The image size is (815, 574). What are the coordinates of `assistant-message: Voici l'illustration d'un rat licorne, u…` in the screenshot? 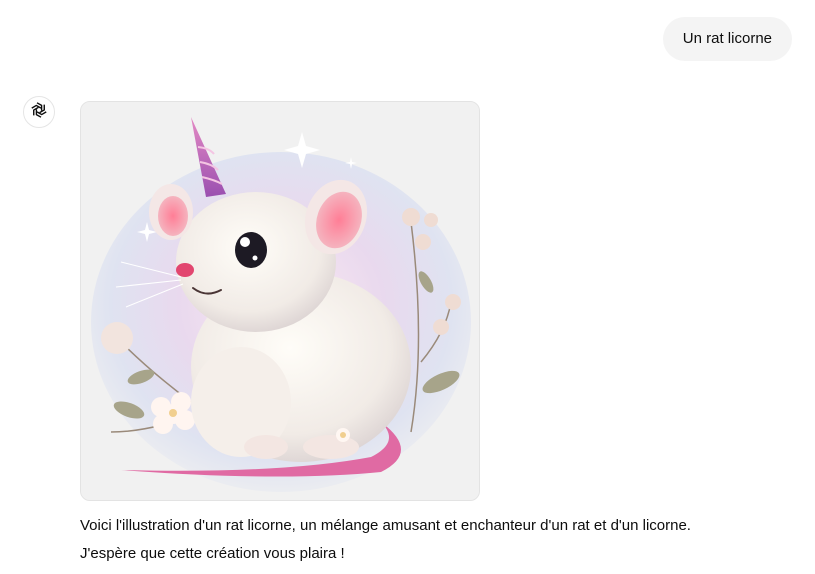 It's located at (440, 540).